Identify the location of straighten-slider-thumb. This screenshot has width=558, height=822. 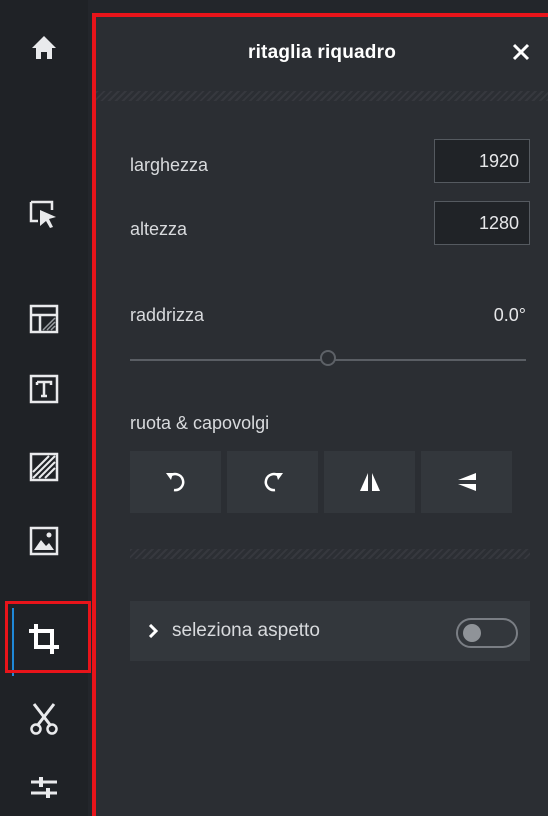
(328, 358).